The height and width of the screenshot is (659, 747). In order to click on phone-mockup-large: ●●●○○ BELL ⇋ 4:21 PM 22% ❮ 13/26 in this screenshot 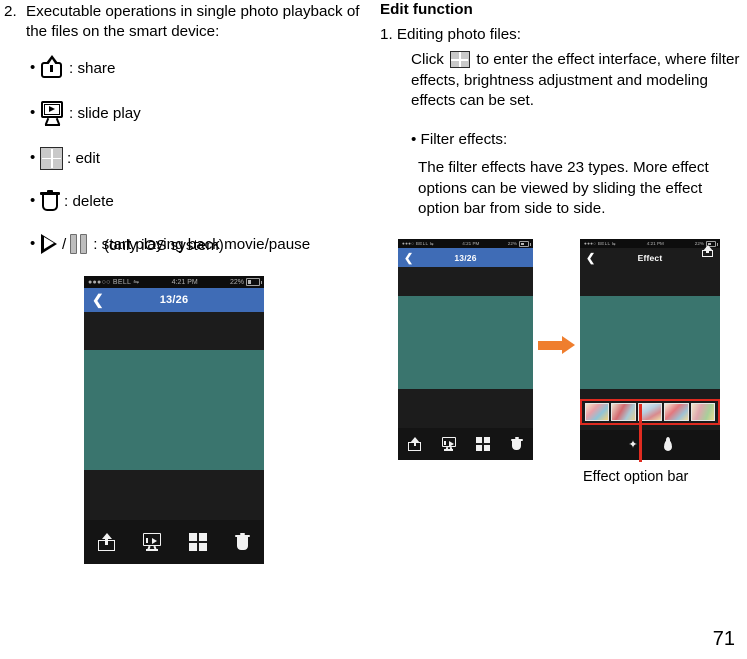, I will do `click(174, 420)`.